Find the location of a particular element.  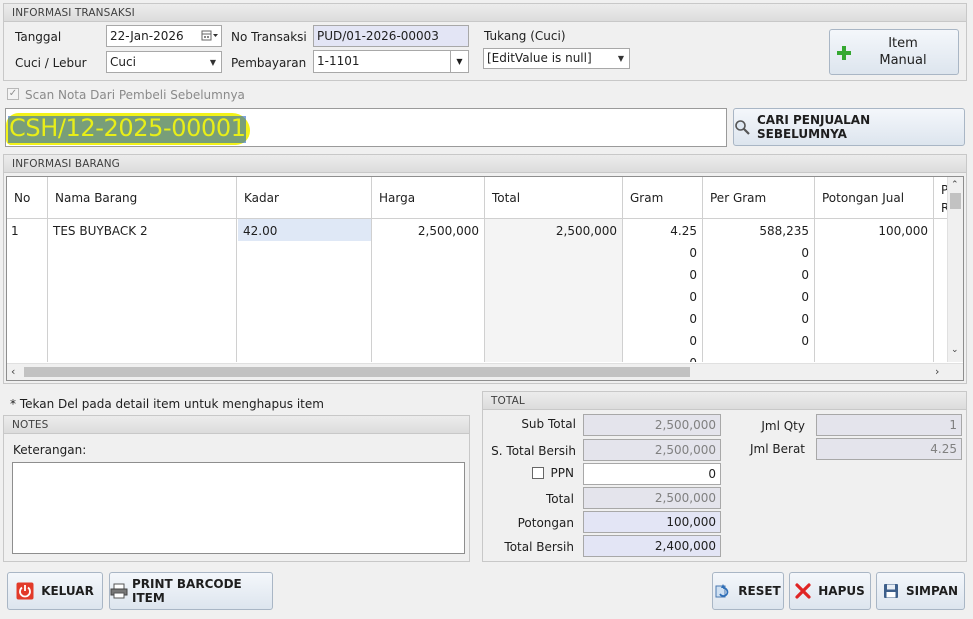

printer-icon is located at coordinates (119, 591).